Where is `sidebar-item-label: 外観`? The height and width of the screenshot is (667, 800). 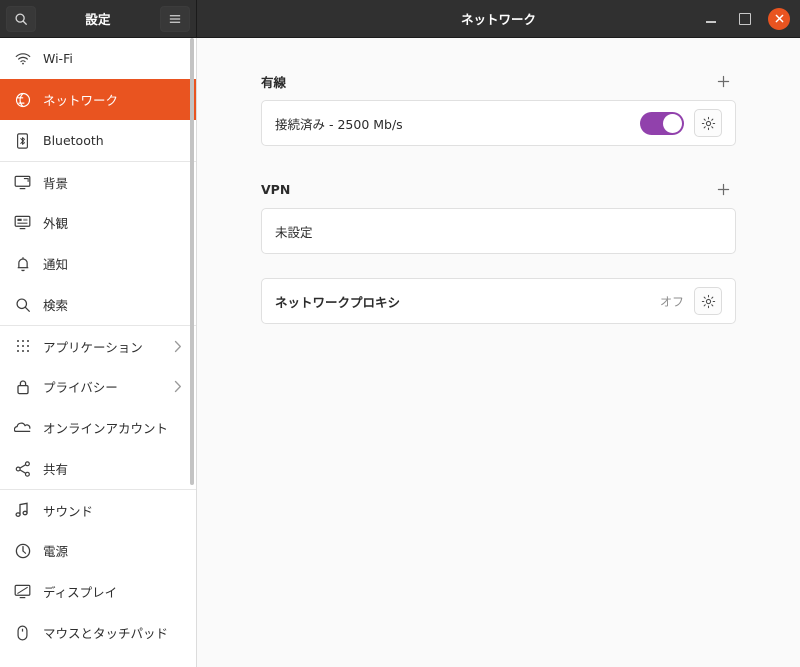
sidebar-item-label: 外観 is located at coordinates (56, 223).